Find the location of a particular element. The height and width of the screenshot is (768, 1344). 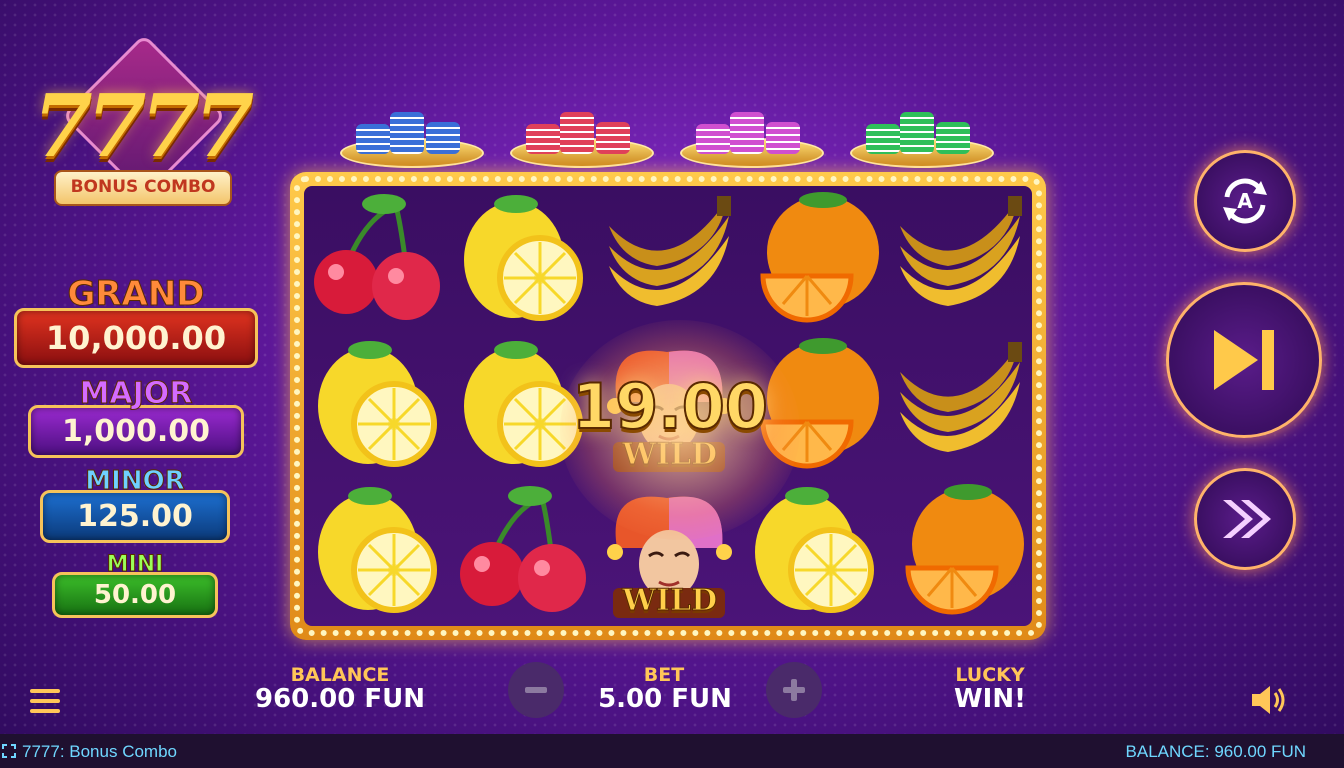

sound-button is located at coordinates (1270, 700).